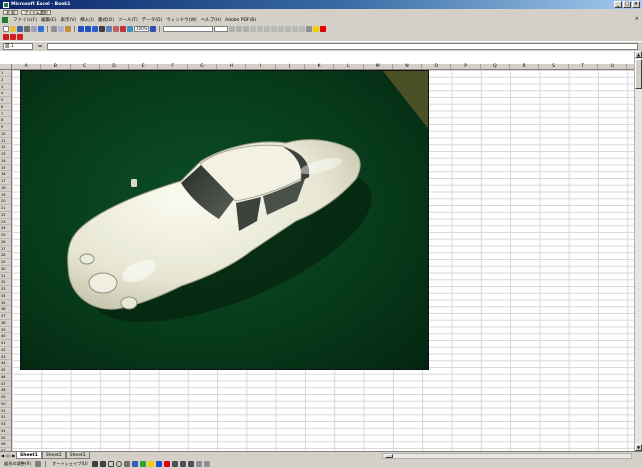 The height and width of the screenshot is (468, 642). What do you see at coordinates (68, 28) in the screenshot?
I see `paste-icon` at bounding box center [68, 28].